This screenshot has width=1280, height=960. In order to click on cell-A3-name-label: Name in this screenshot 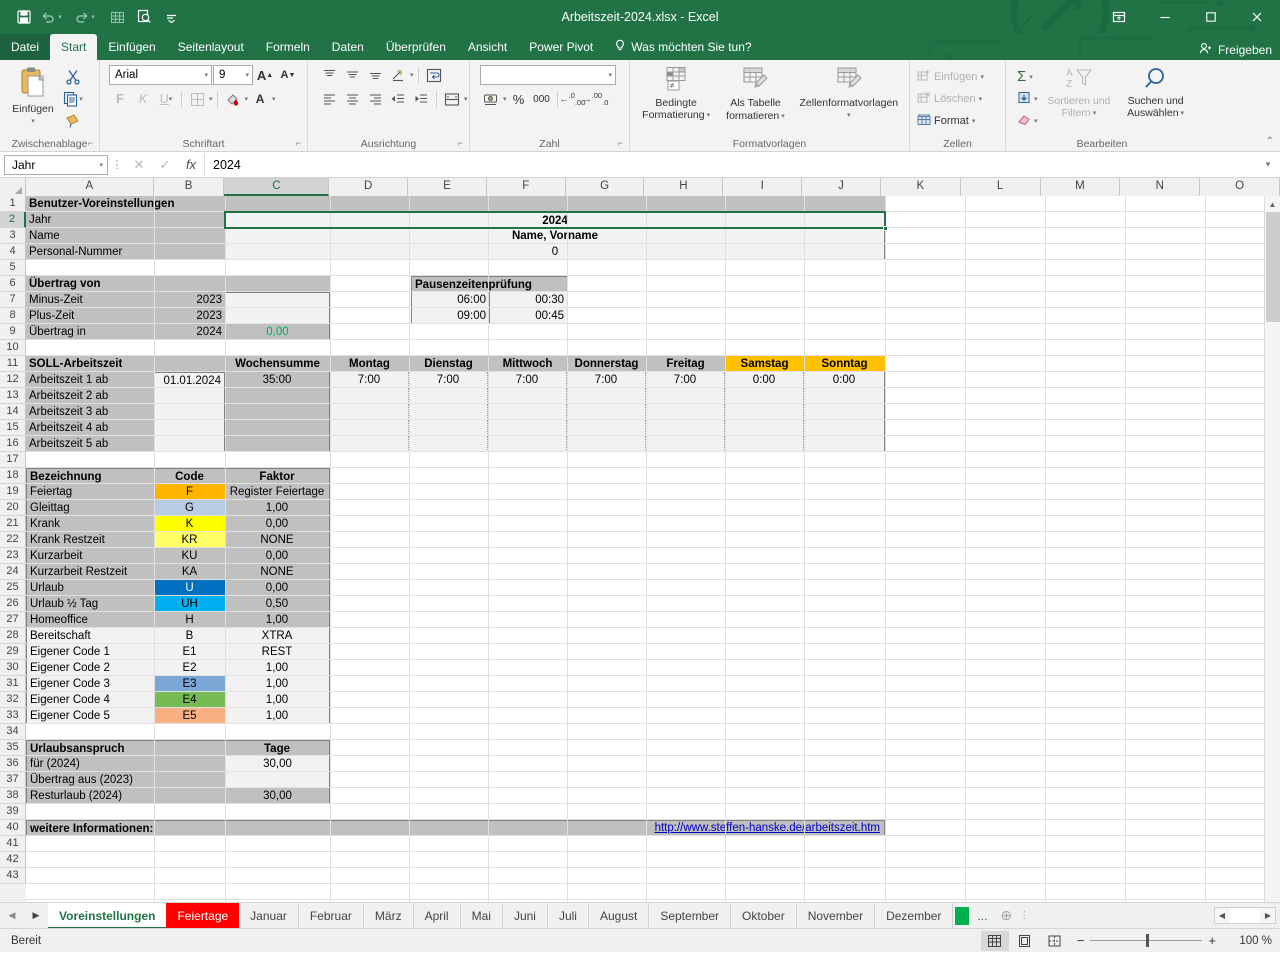, I will do `click(125, 236)`.